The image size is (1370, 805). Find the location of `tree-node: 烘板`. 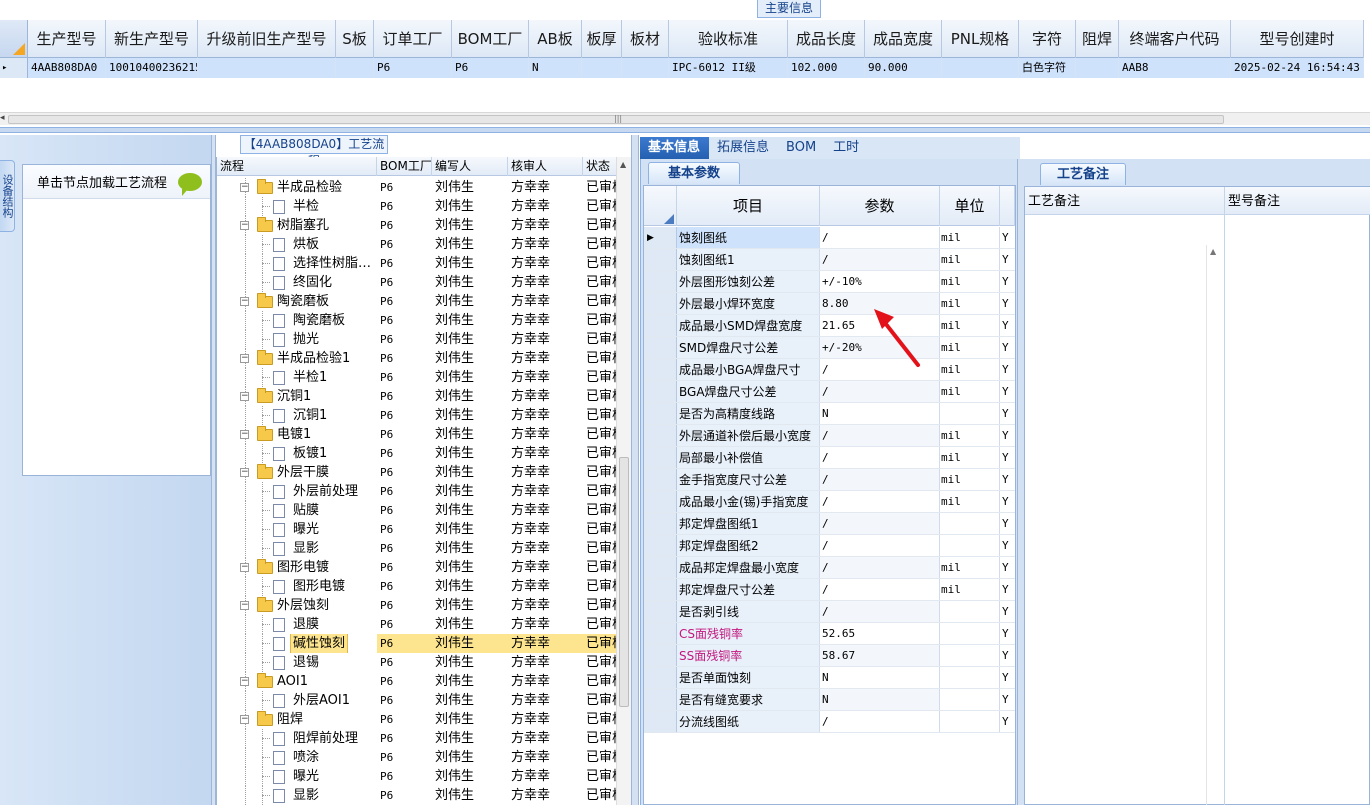

tree-node: 烘板 is located at coordinates (297, 244).